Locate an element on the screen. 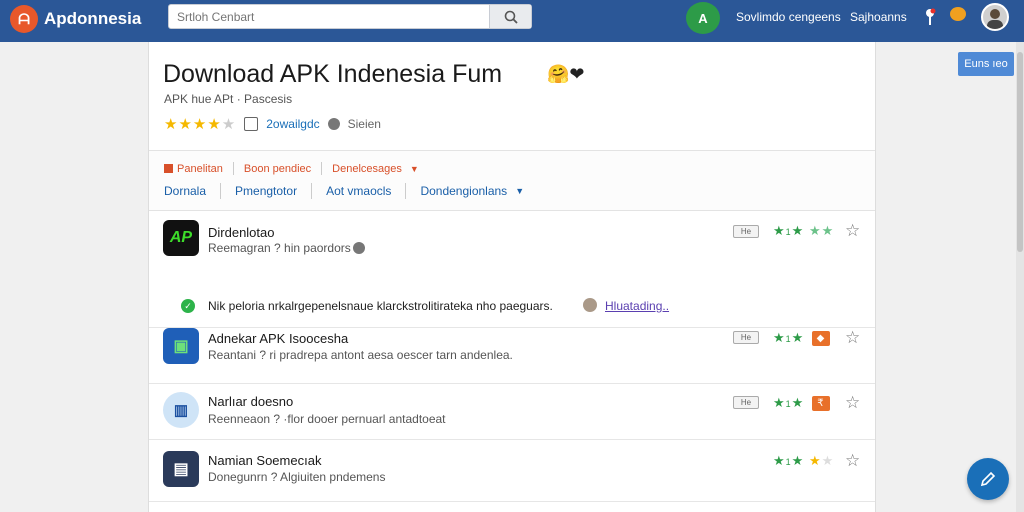 The width and height of the screenshot is (1024, 512). search-icon is located at coordinates (511, 17).